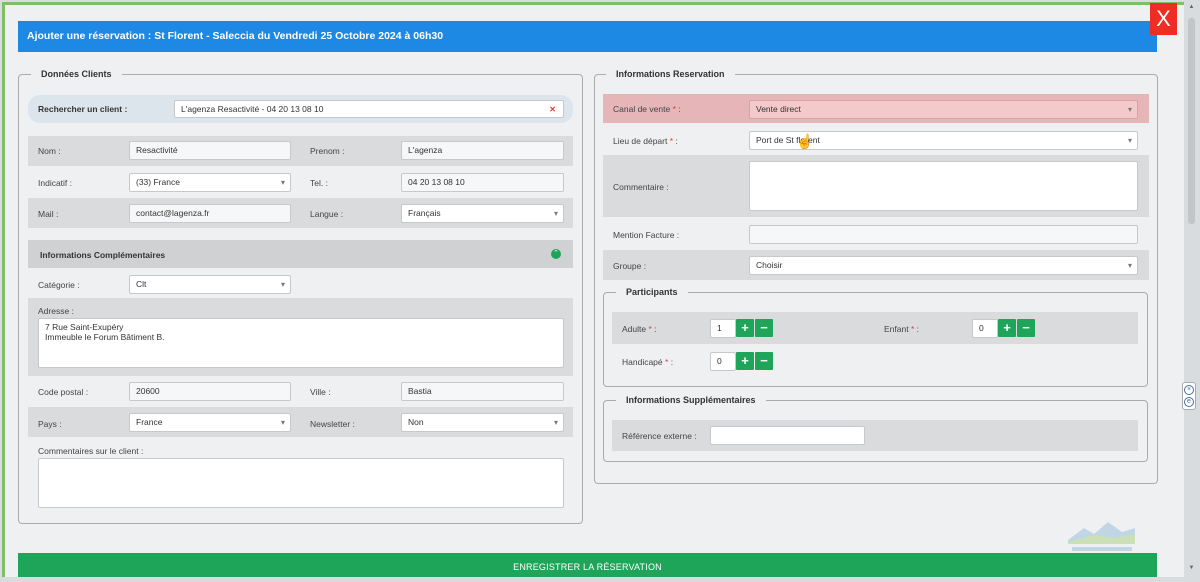  What do you see at coordinates (552, 109) in the screenshot?
I see `clear-icon: ✕` at bounding box center [552, 109].